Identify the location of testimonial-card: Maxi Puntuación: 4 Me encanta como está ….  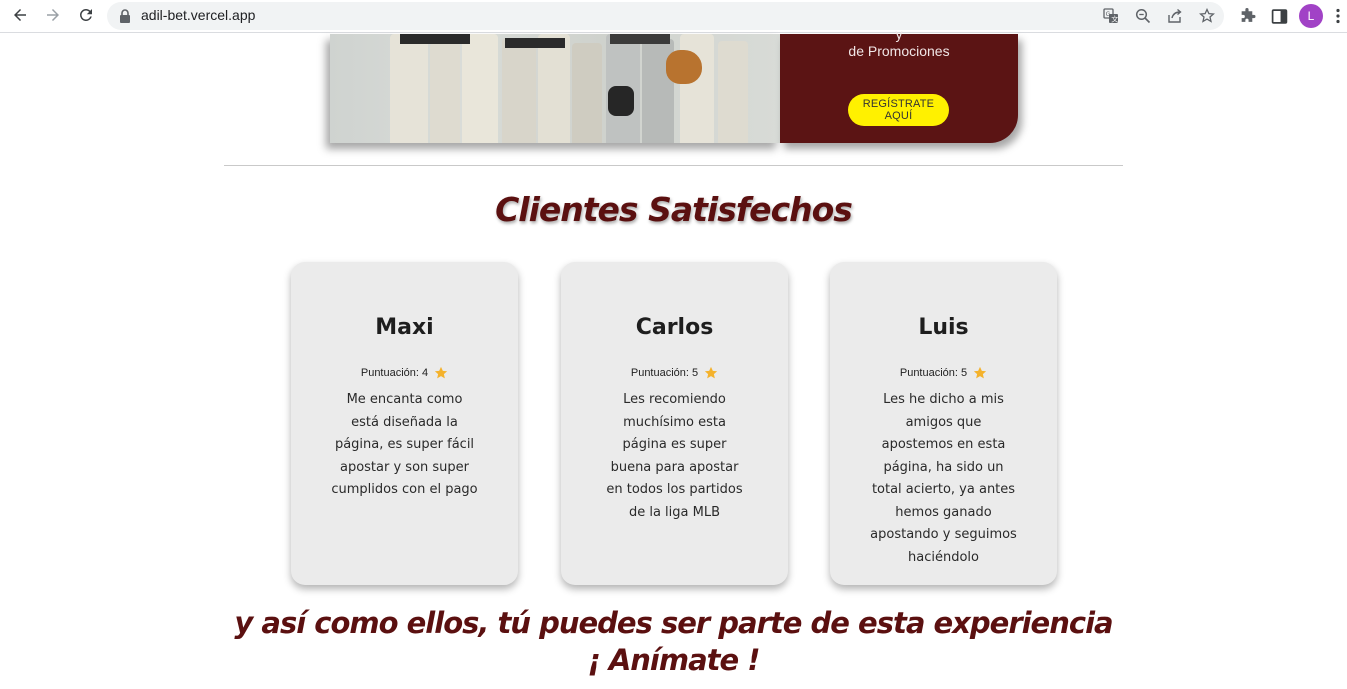
(404, 423).